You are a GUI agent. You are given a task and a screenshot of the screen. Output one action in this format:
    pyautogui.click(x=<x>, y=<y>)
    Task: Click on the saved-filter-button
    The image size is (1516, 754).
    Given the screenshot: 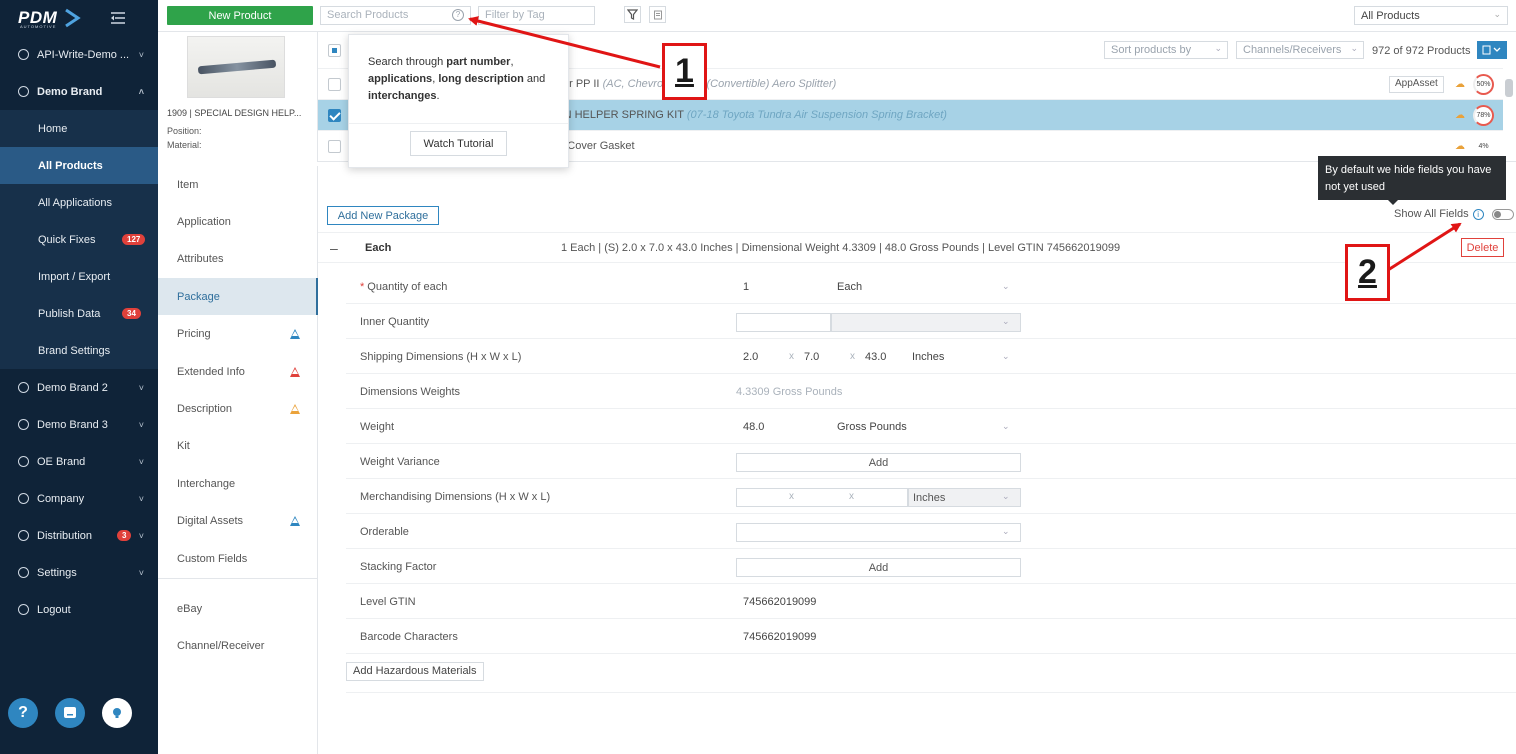 What is the action you would take?
    pyautogui.click(x=657, y=14)
    